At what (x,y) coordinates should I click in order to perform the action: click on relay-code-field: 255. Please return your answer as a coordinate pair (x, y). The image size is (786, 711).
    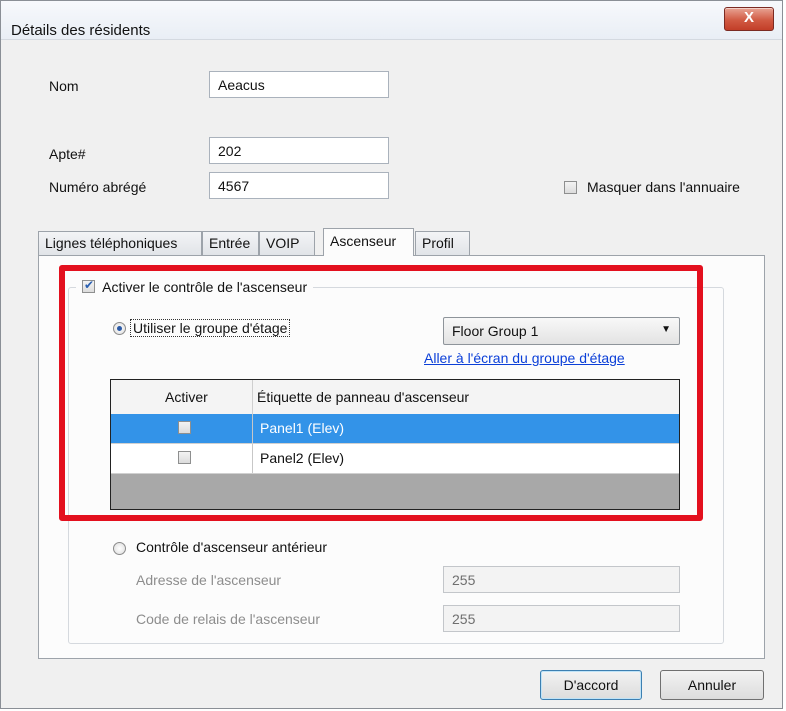
    Looking at the image, I should click on (561, 618).